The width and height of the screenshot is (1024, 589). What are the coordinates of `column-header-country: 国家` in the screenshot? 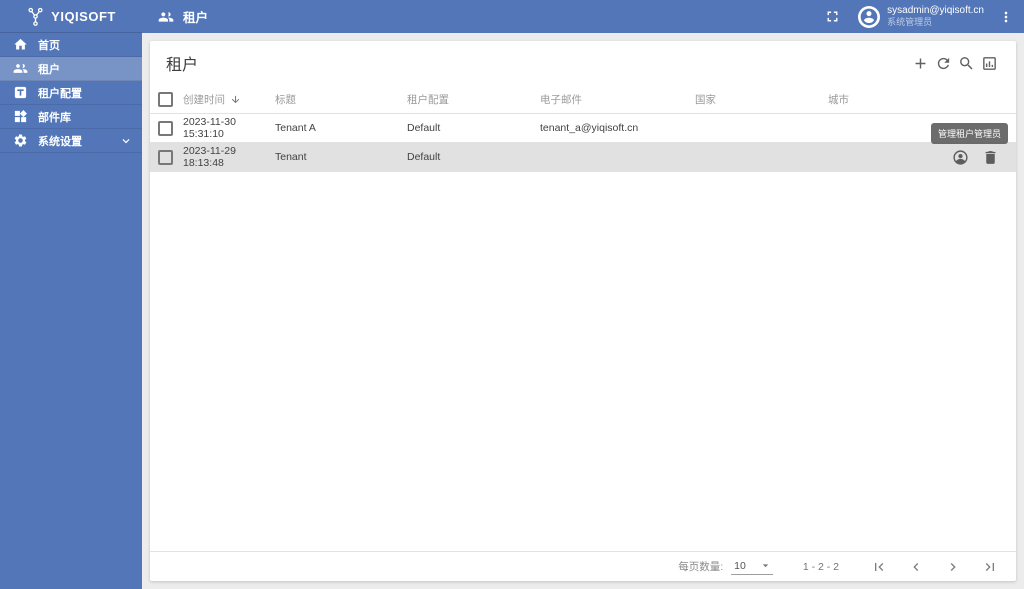 It's located at (761, 99).